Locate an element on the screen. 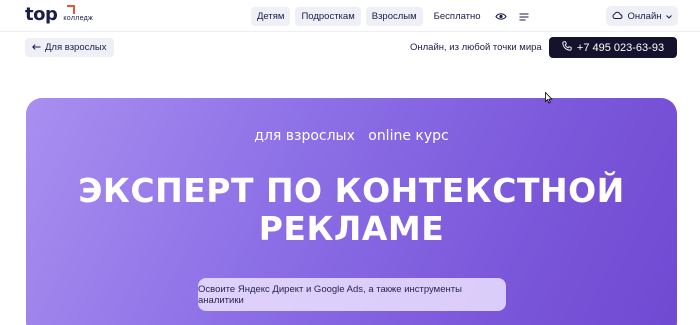 This screenshot has width=700, height=325. back-button: Для взрослых is located at coordinates (69, 47).